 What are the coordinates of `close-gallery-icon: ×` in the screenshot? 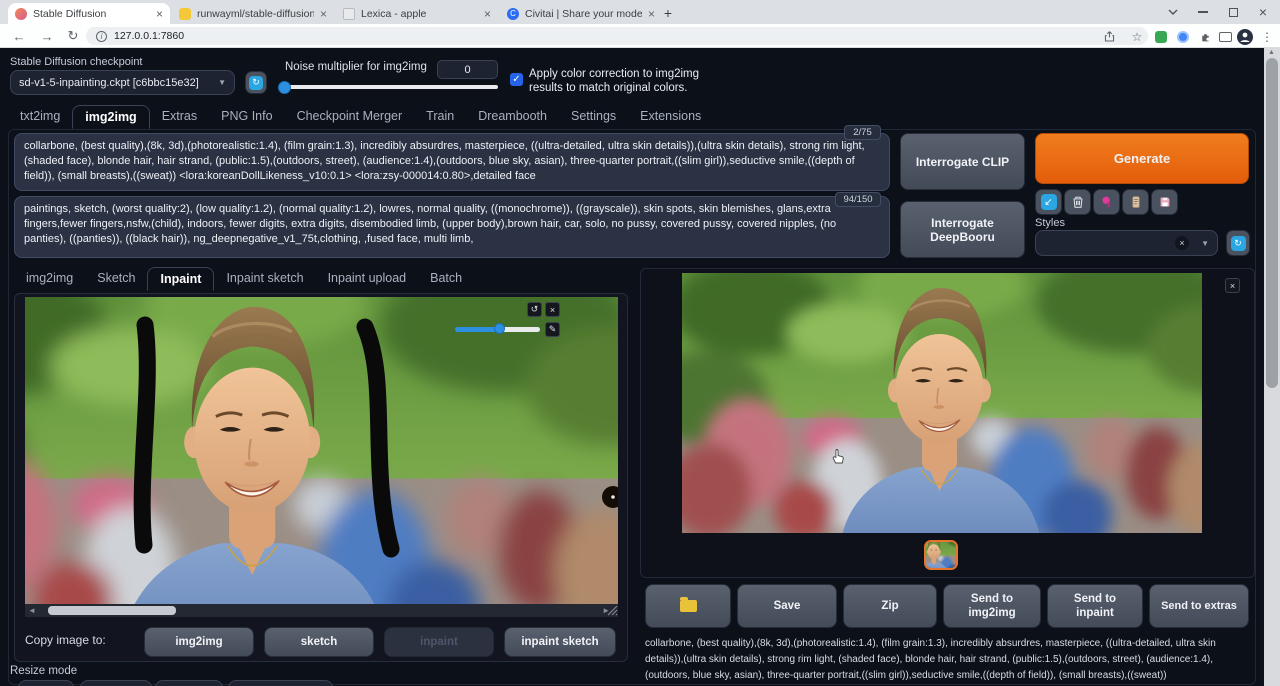 It's located at (1232, 285).